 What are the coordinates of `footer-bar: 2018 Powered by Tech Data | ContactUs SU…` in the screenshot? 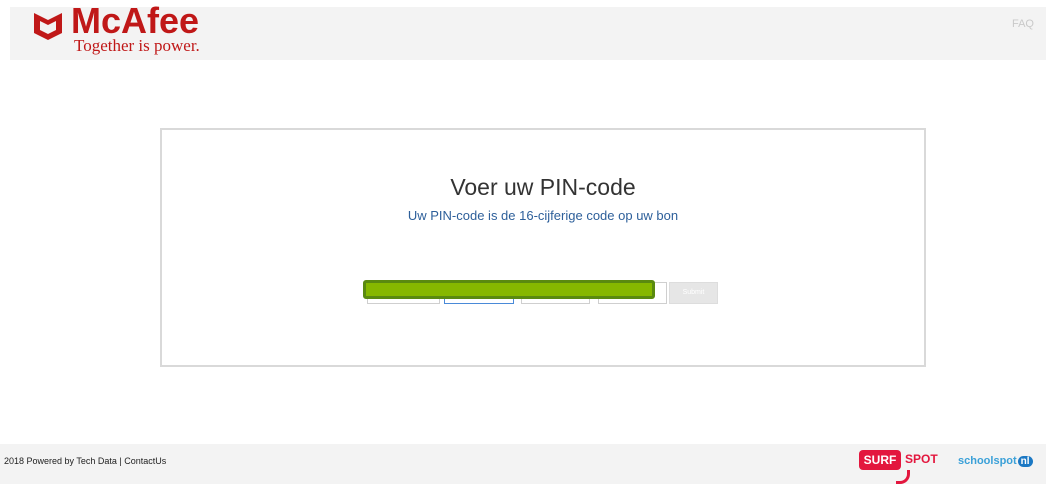 It's located at (523, 464).